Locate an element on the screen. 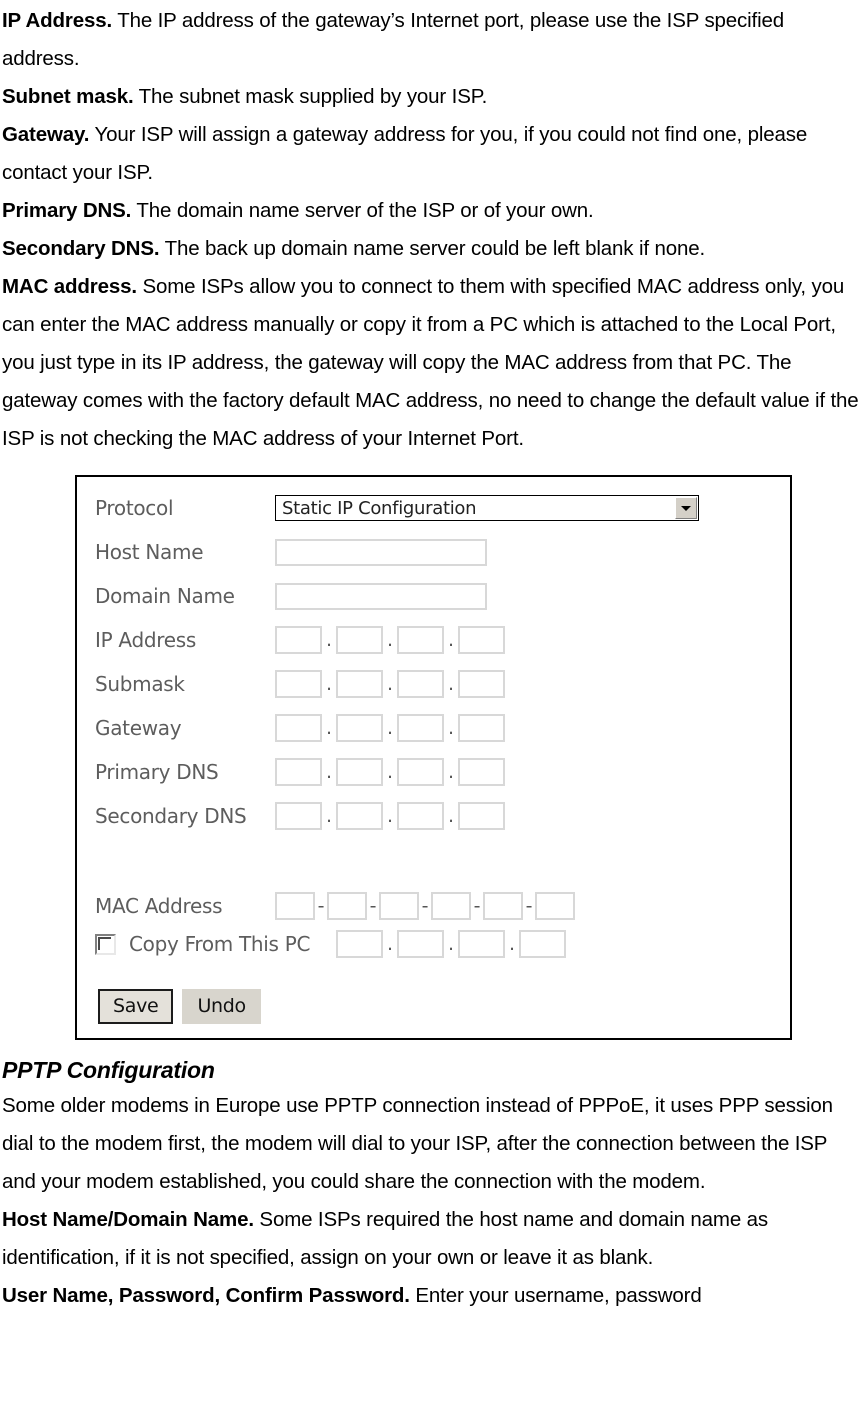  label-host-name: Host Name is located at coordinates (149, 552).